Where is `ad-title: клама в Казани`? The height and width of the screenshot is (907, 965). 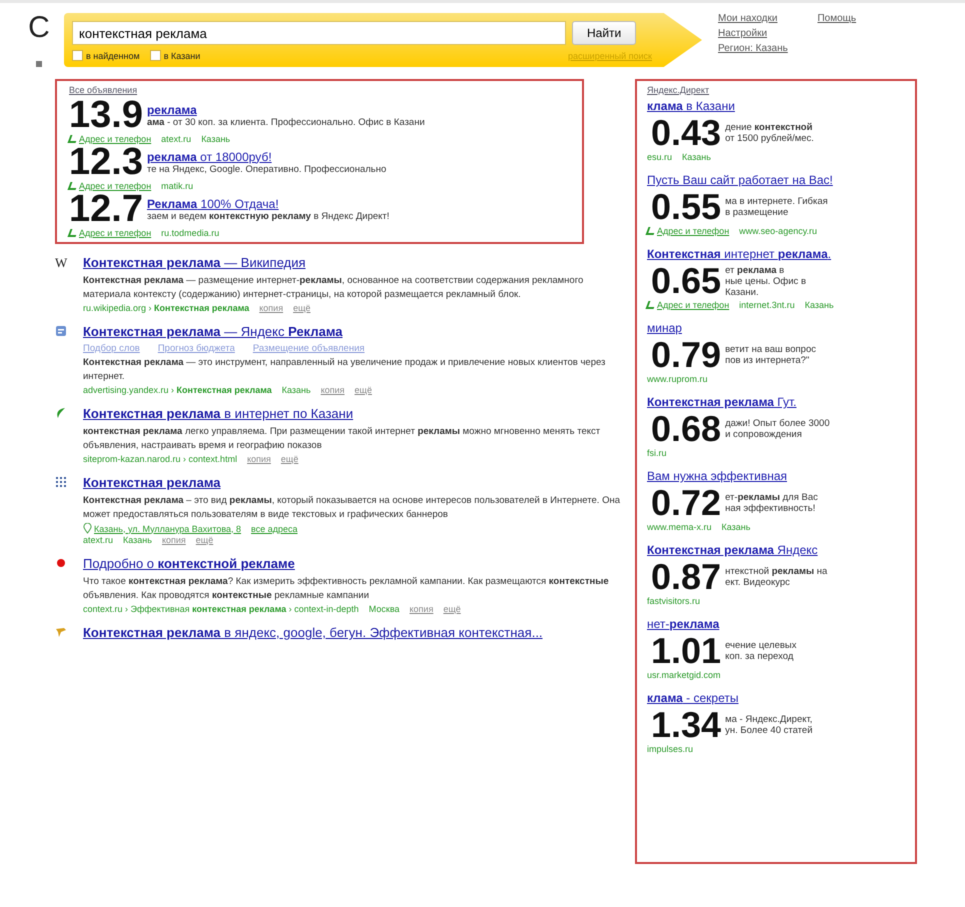
ad-title: клама в Казани is located at coordinates (691, 106).